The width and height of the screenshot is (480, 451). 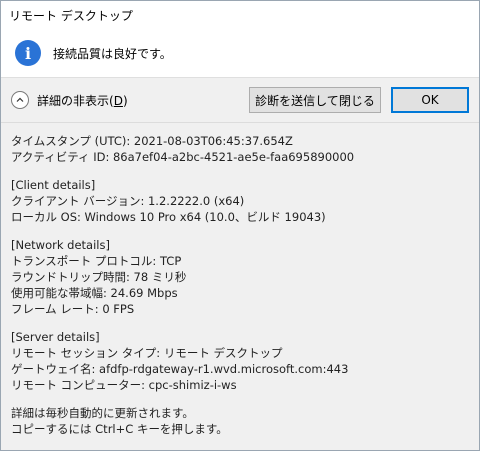 What do you see at coordinates (118, 100) in the screenshot?
I see `toggle-access-key: D` at bounding box center [118, 100].